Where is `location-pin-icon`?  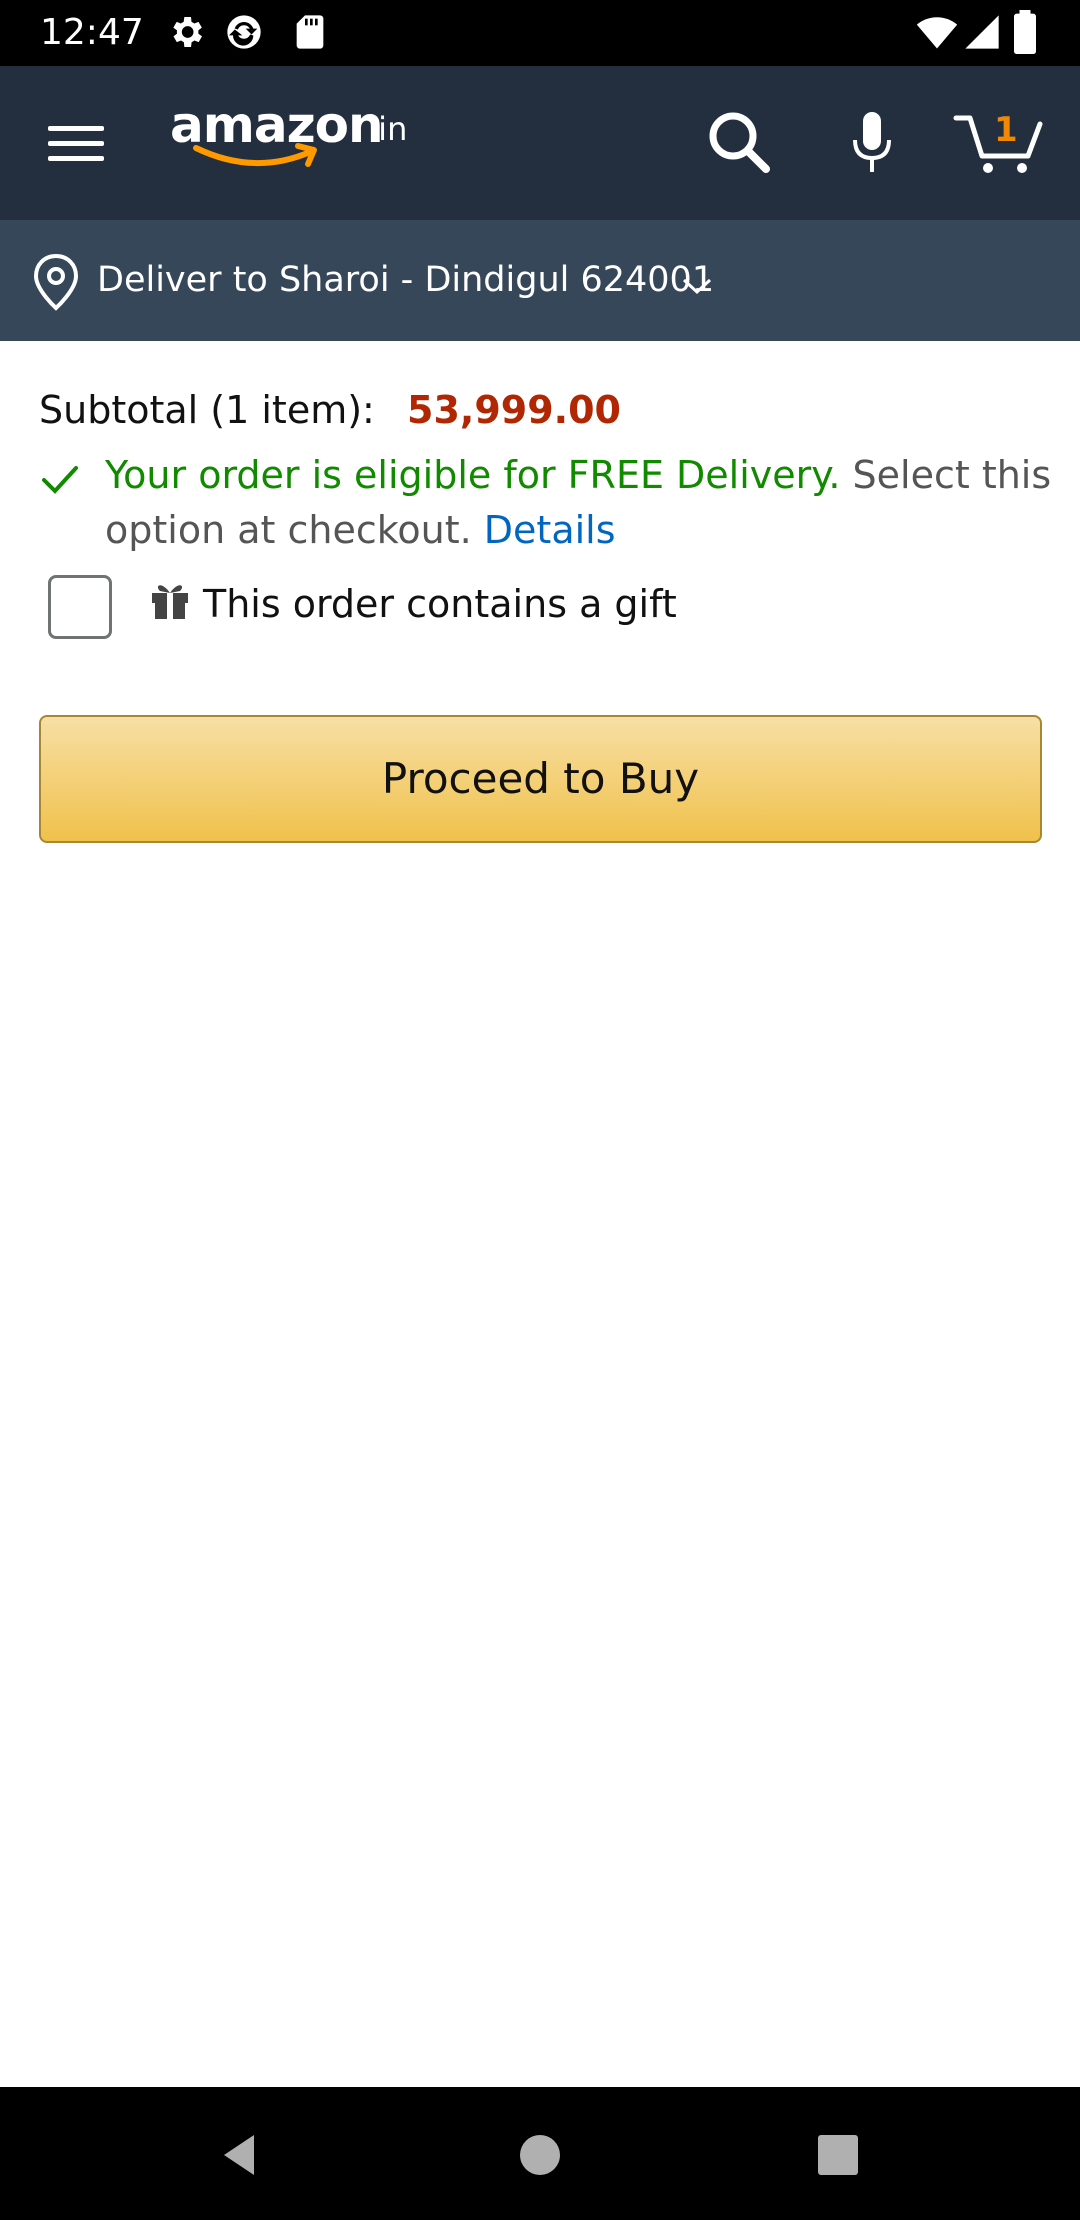
location-pin-icon is located at coordinates (56, 282).